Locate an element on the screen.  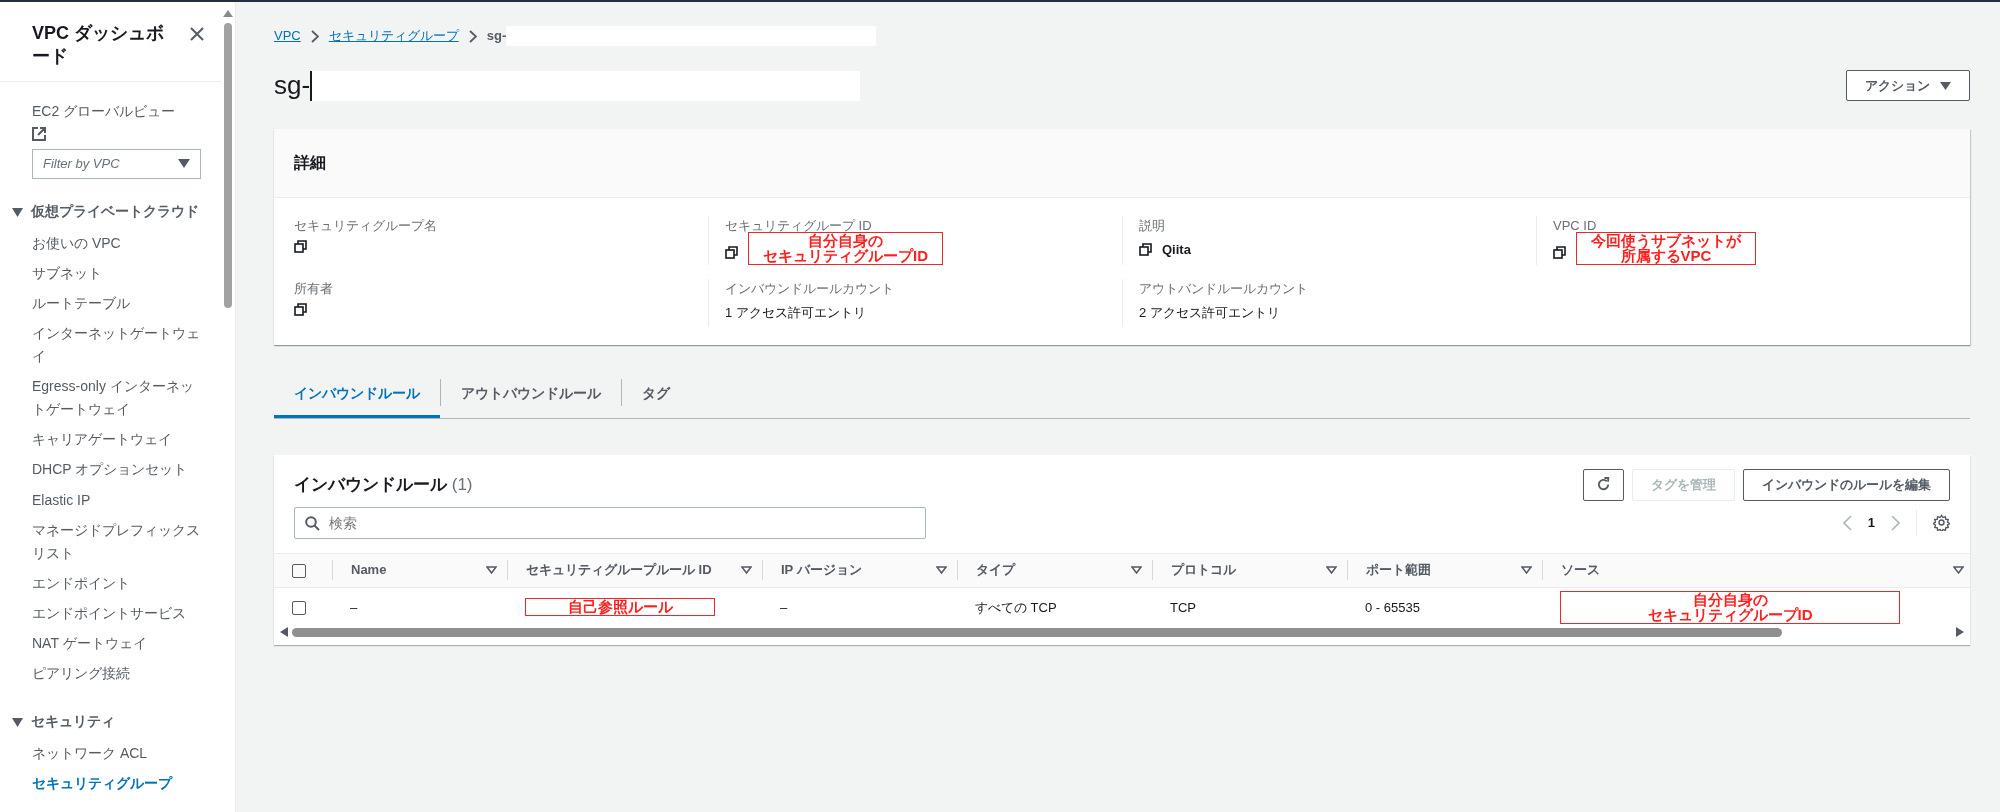
scroll-right-icon is located at coordinates (1960, 632).